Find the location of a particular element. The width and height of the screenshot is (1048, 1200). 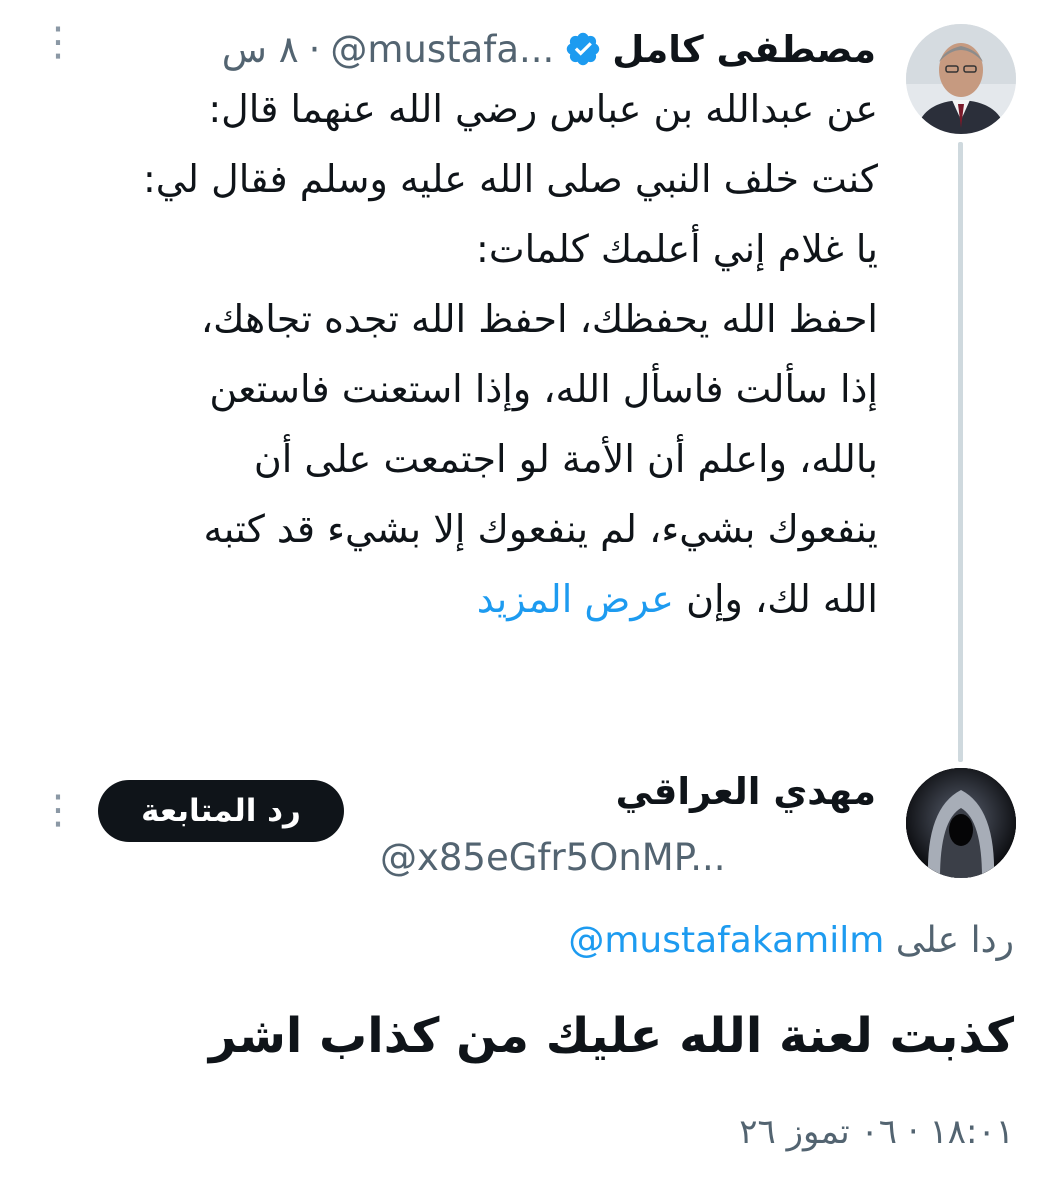

reply-more-options: ⋮ is located at coordinates (58, 810).